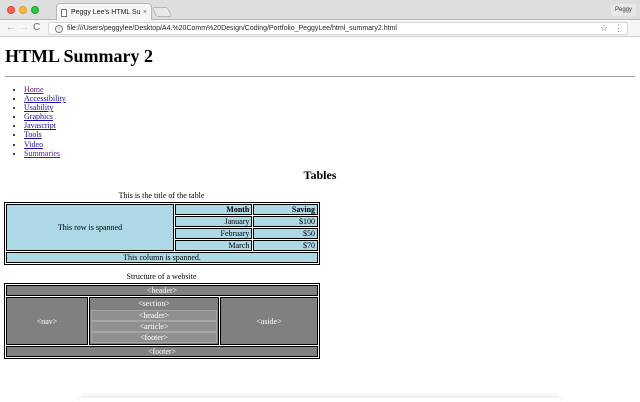 Image resolution: width=640 pixels, height=402 pixels. Describe the element at coordinates (36, 28) in the screenshot. I see `reload-icon: C` at that location.